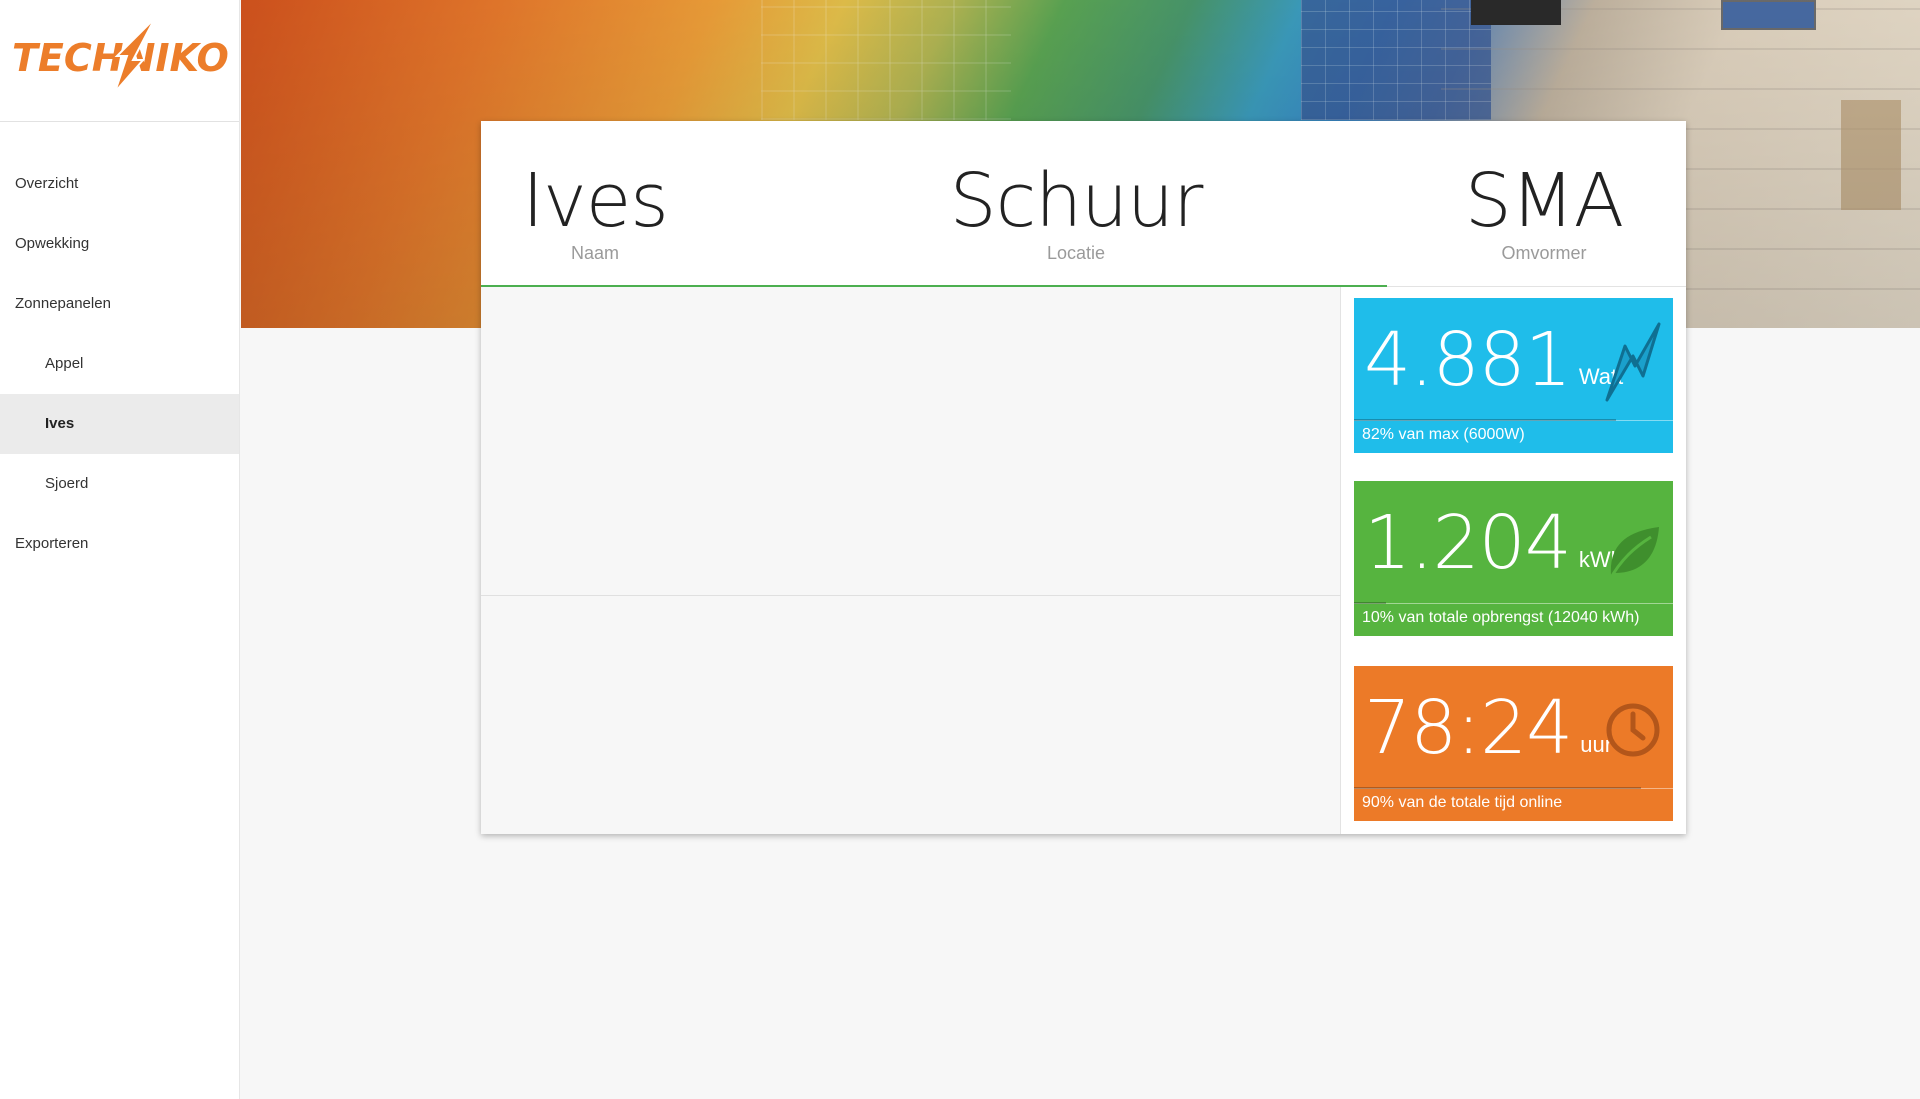  I want to click on uptime-progress-fill, so click(1498, 788).